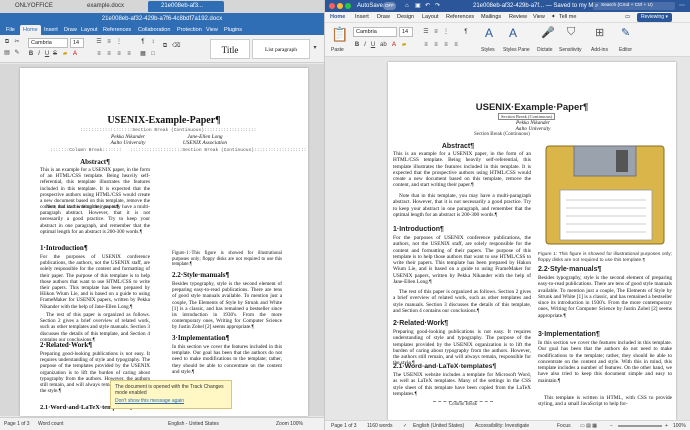 The height and width of the screenshot is (430, 690). I want to click on language-select: English (United States), so click(438, 425).